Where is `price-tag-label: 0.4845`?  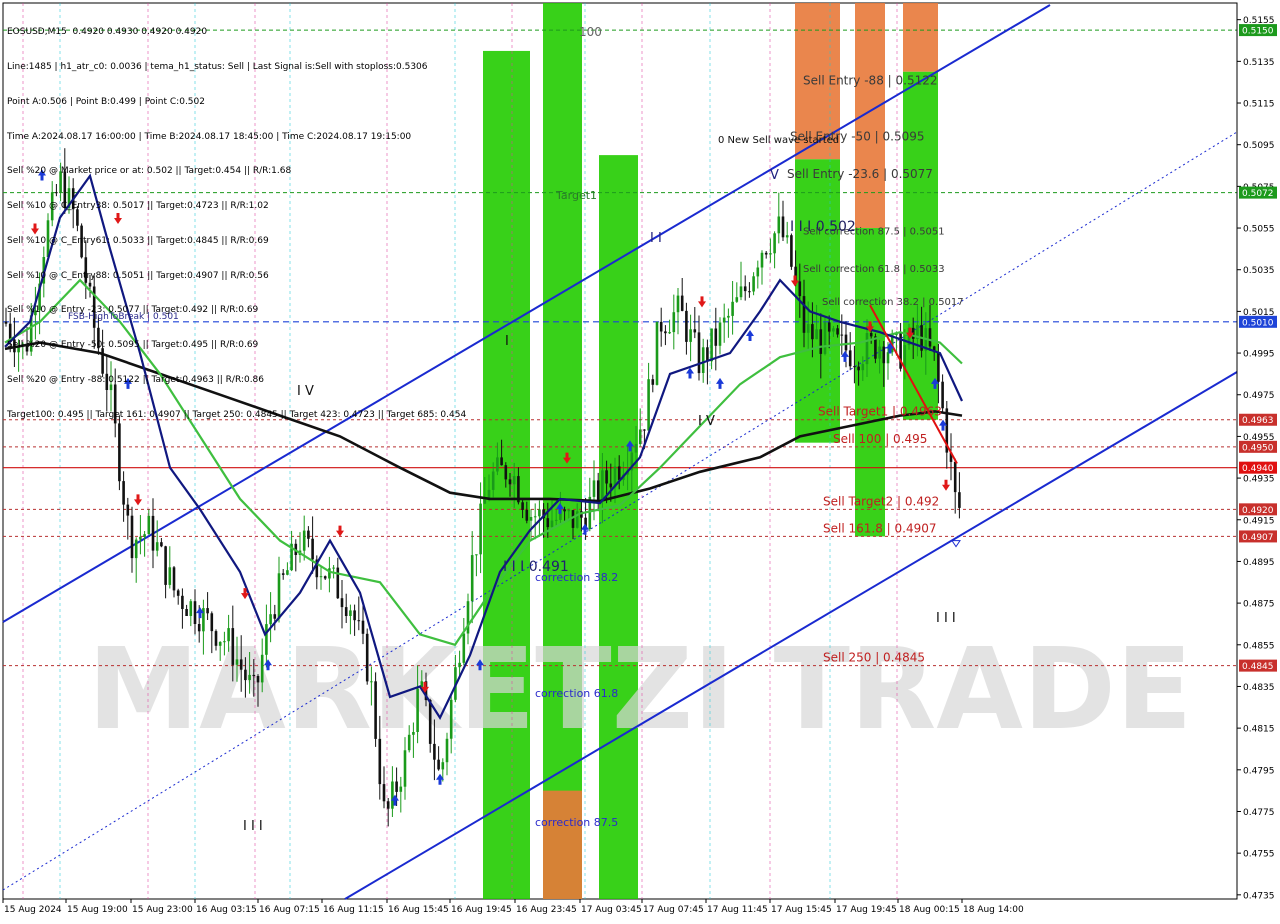
price-tag-label: 0.4845 is located at coordinates (1258, 667).